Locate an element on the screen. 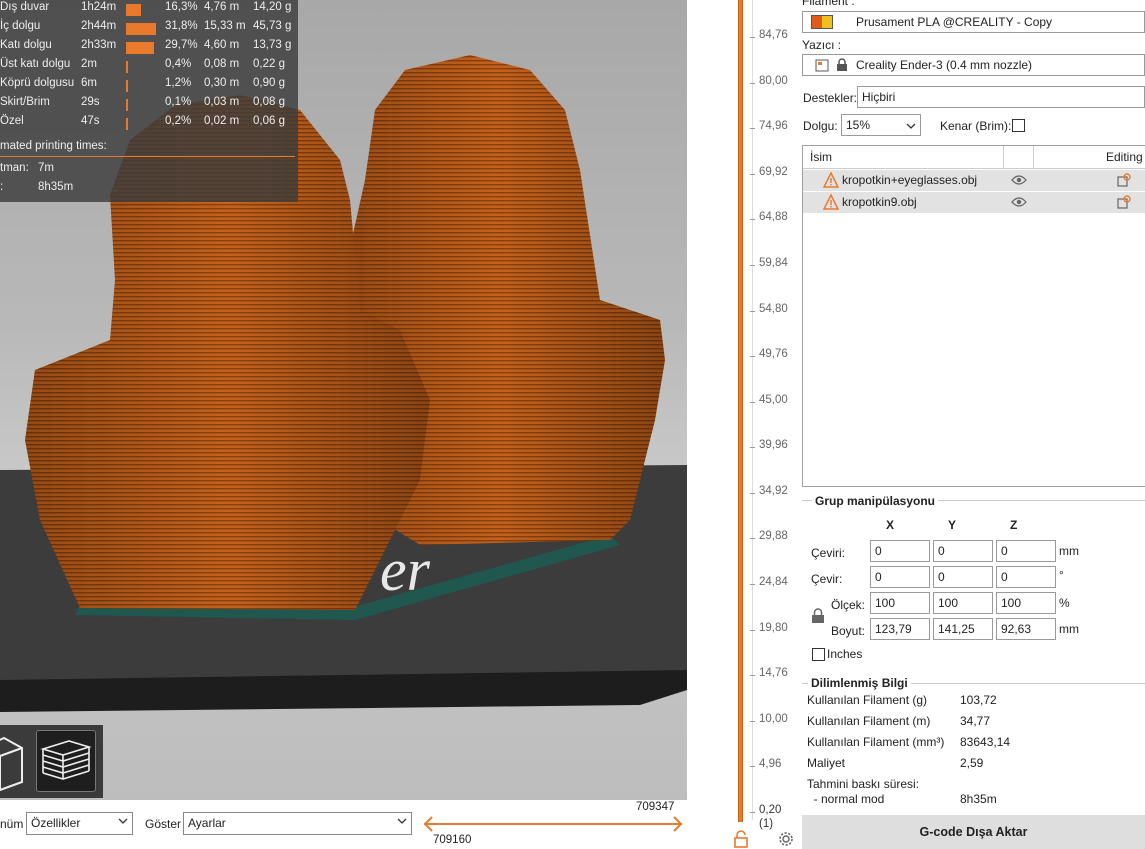 The width and height of the screenshot is (1145, 849). preview-view-button is located at coordinates (66, 761).